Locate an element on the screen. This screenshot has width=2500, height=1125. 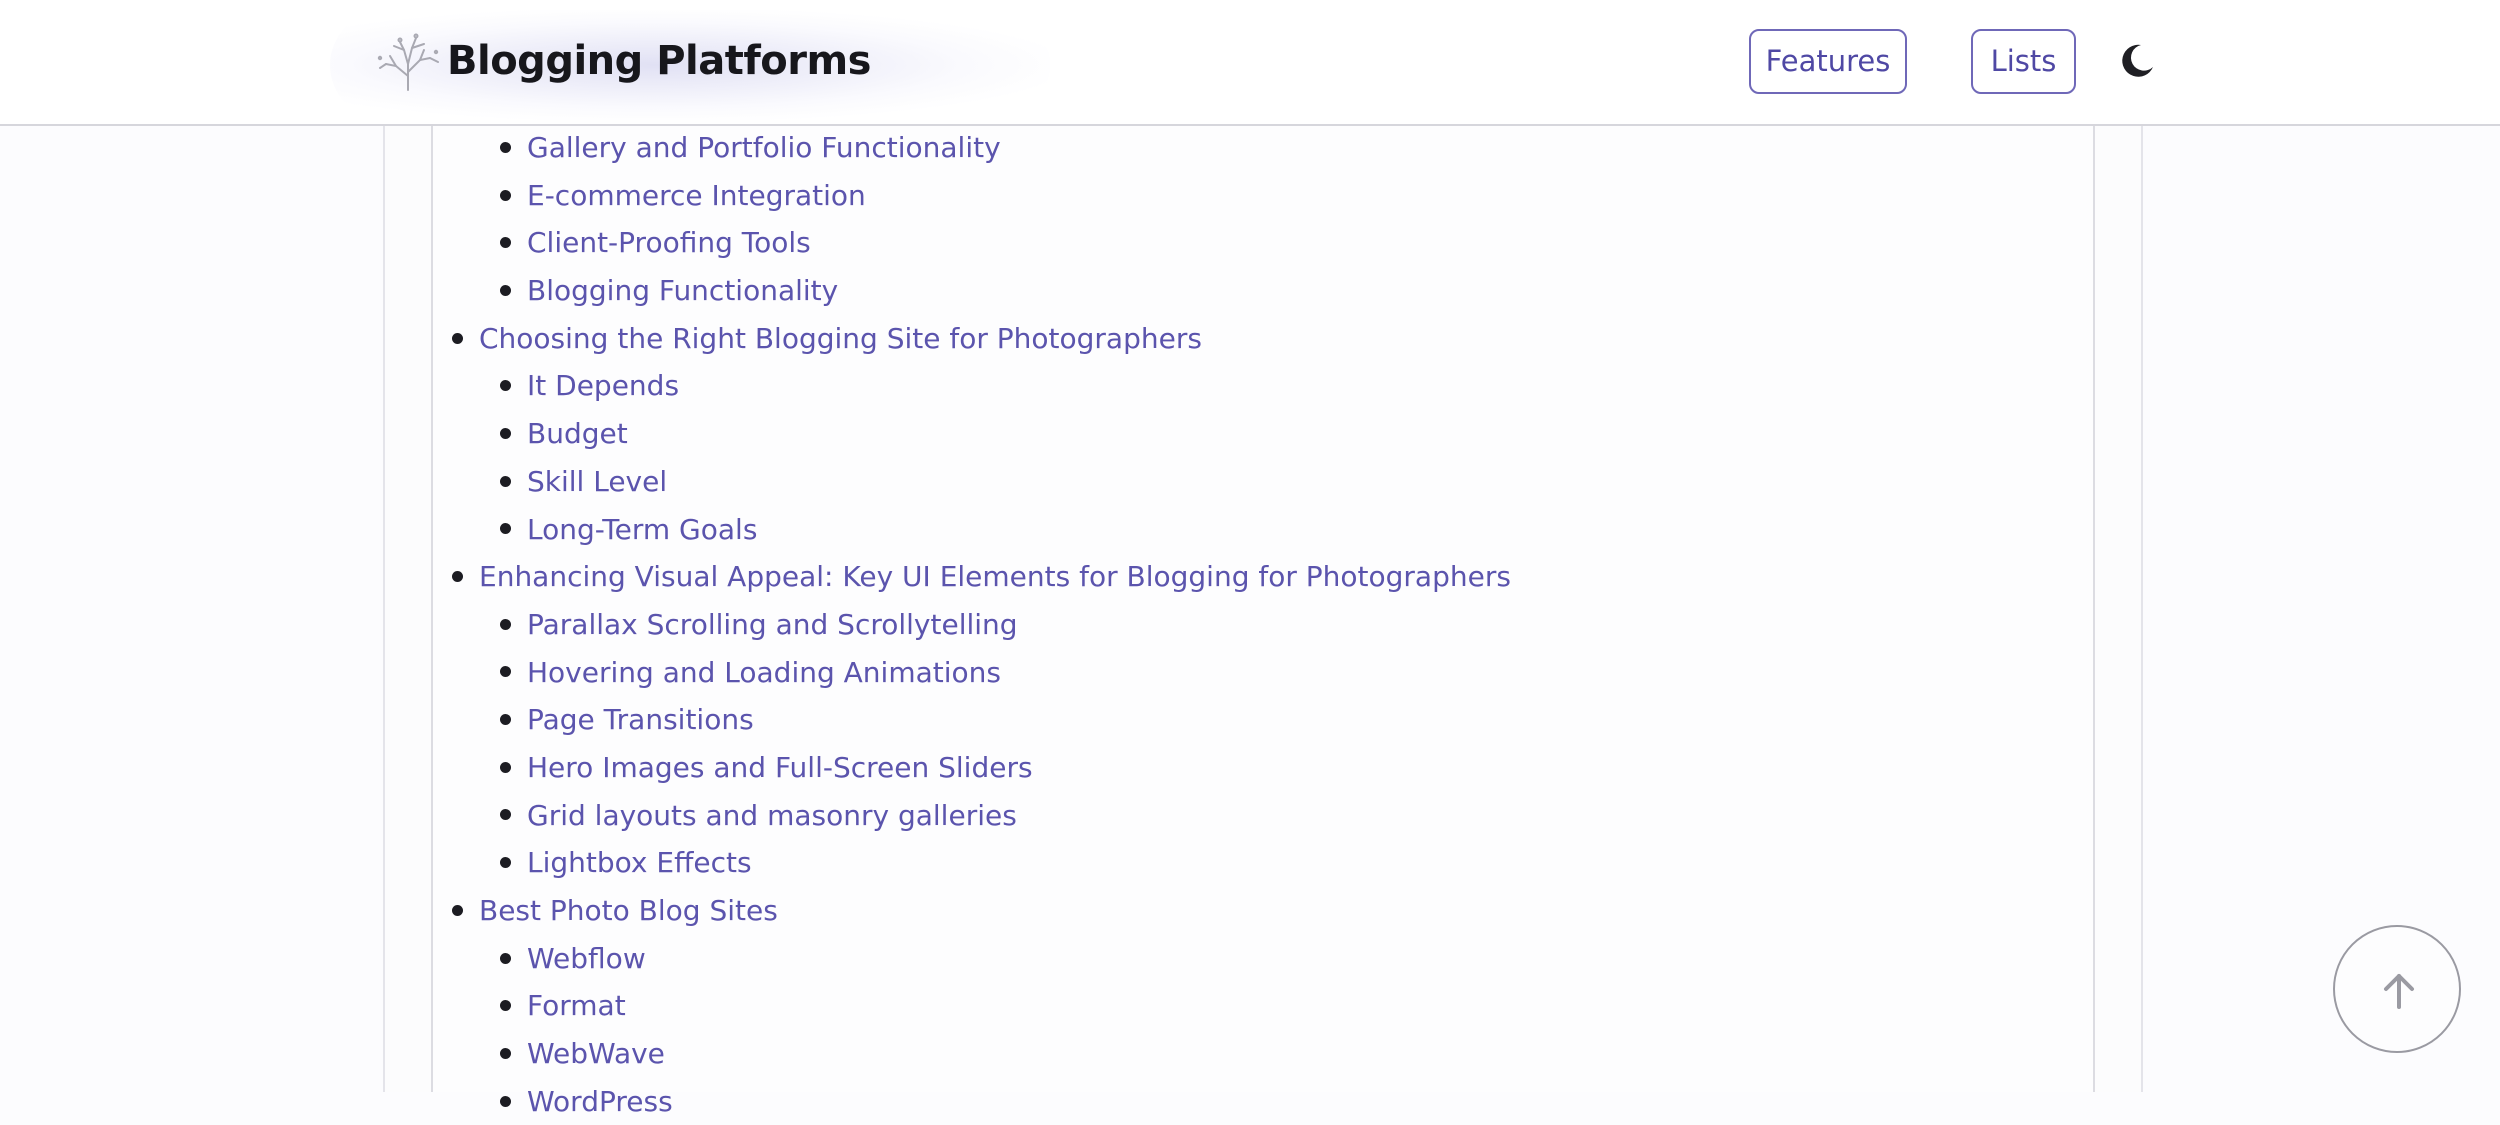
toc-link: WordPress is located at coordinates (600, 1101).